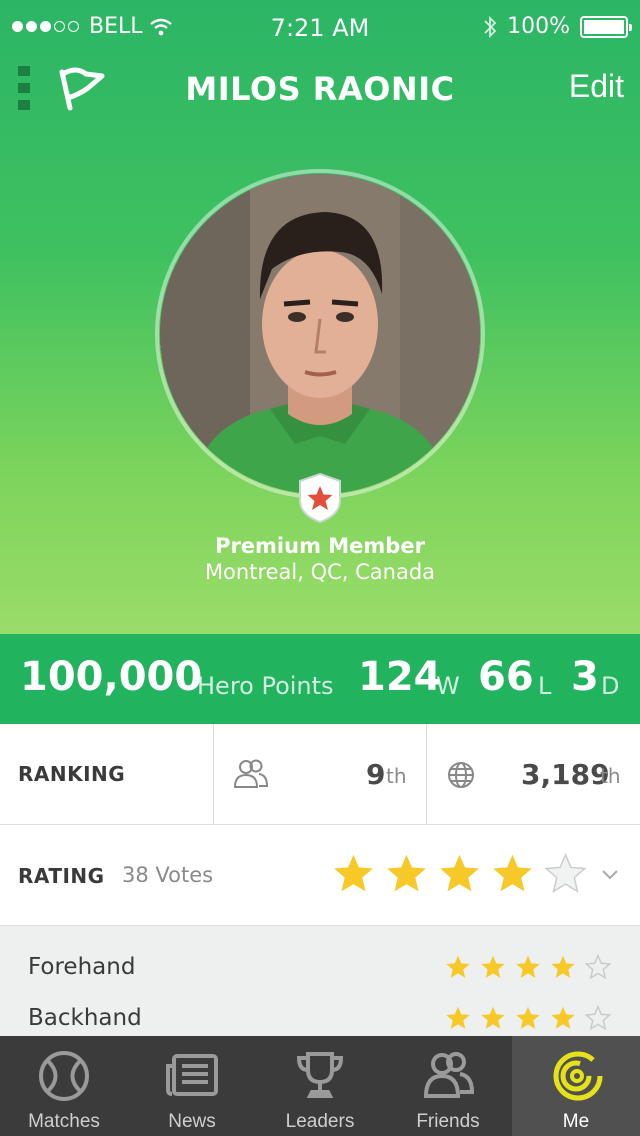 This screenshot has height=1136, width=640. What do you see at coordinates (320, 1121) in the screenshot?
I see `tab-label: Leaders` at bounding box center [320, 1121].